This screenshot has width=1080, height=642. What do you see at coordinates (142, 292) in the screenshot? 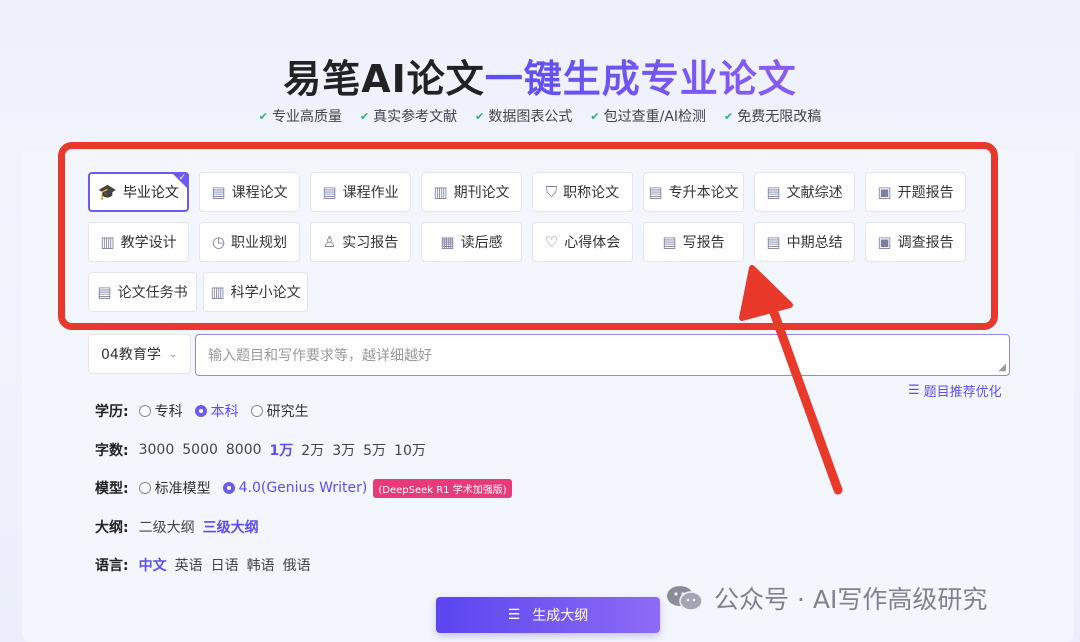
I see `paper-type-16: ▤ 论文任务书` at bounding box center [142, 292].